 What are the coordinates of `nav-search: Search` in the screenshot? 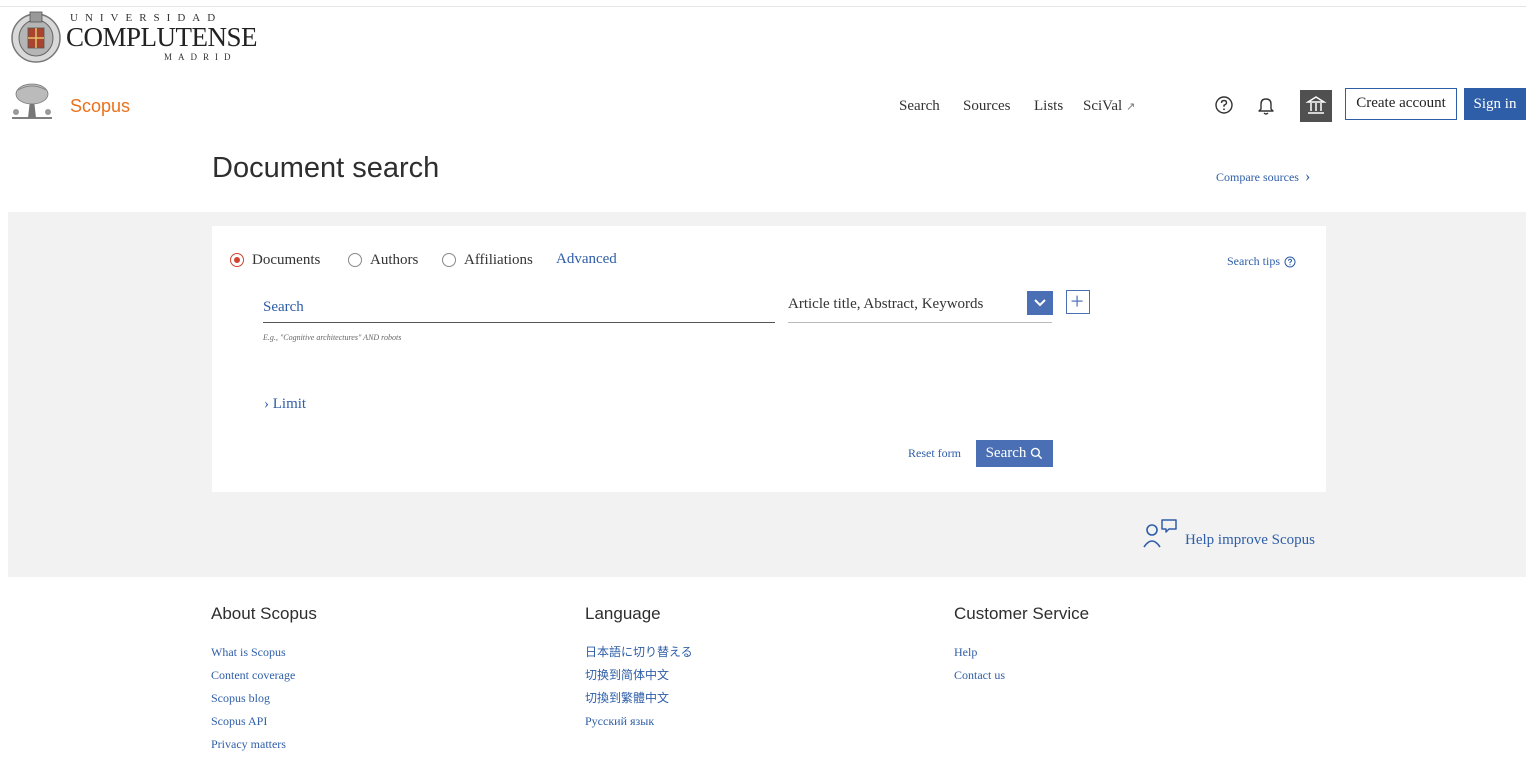 It's located at (919, 106).